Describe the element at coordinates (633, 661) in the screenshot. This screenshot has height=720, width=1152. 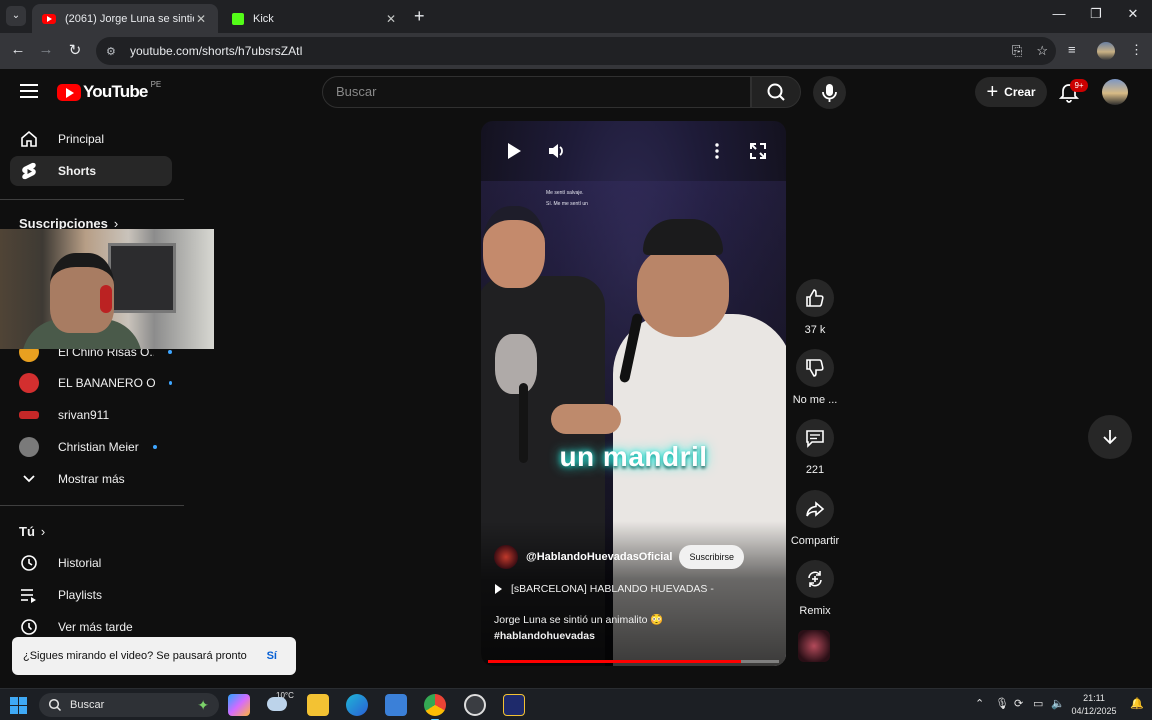
I see `video-progress-bar` at that location.